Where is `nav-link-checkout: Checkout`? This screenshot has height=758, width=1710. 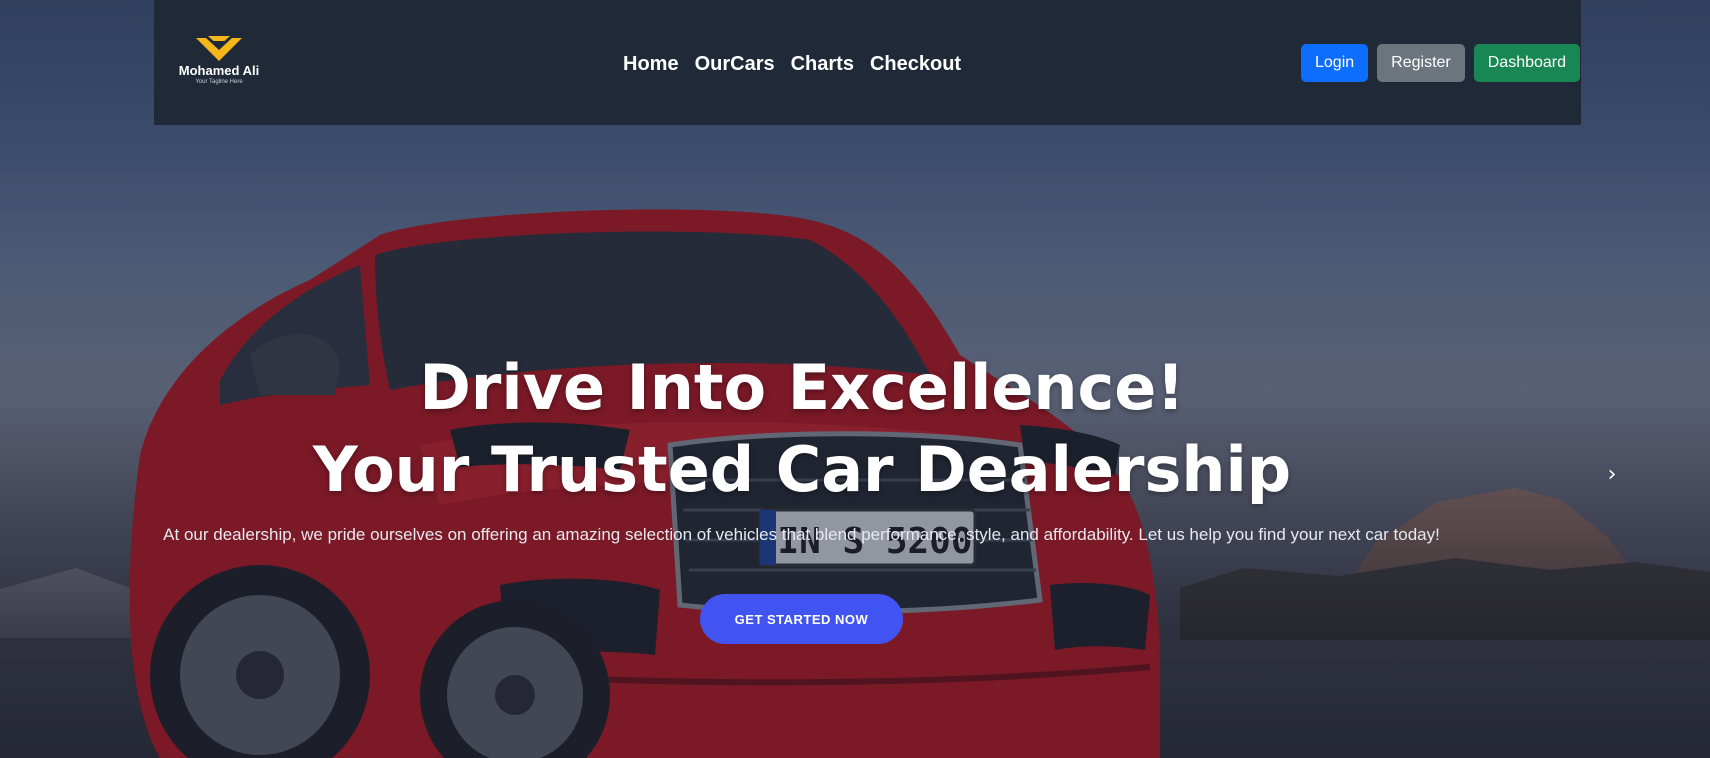
nav-link-checkout: Checkout is located at coordinates (915, 64).